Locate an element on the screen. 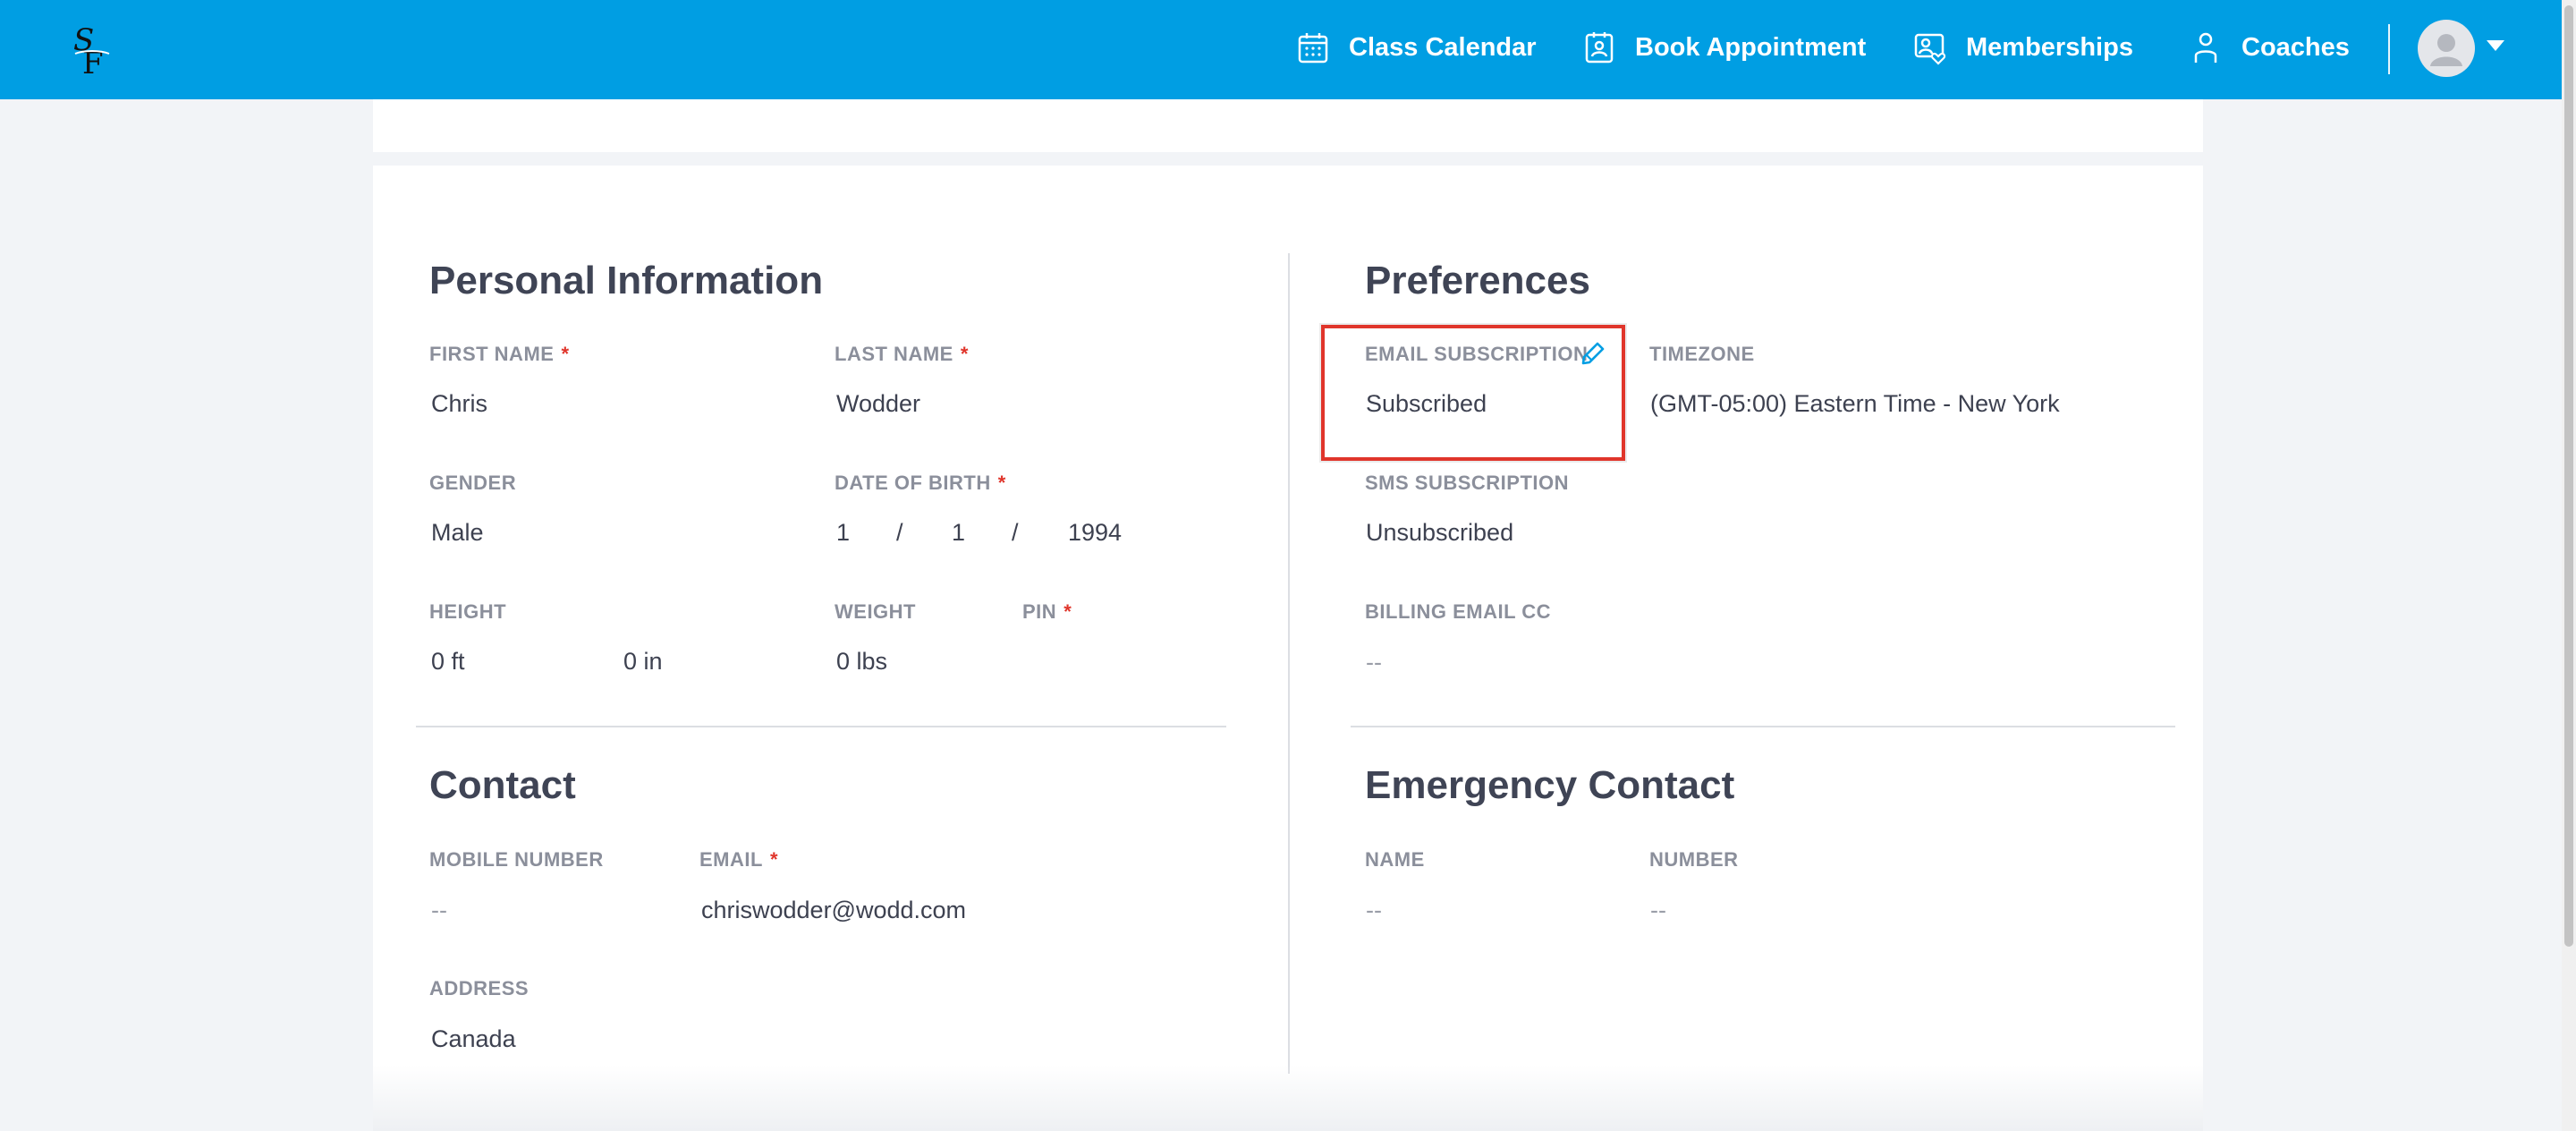 The width and height of the screenshot is (2576, 1131). address-label: ADDRESS is located at coordinates (479, 988).